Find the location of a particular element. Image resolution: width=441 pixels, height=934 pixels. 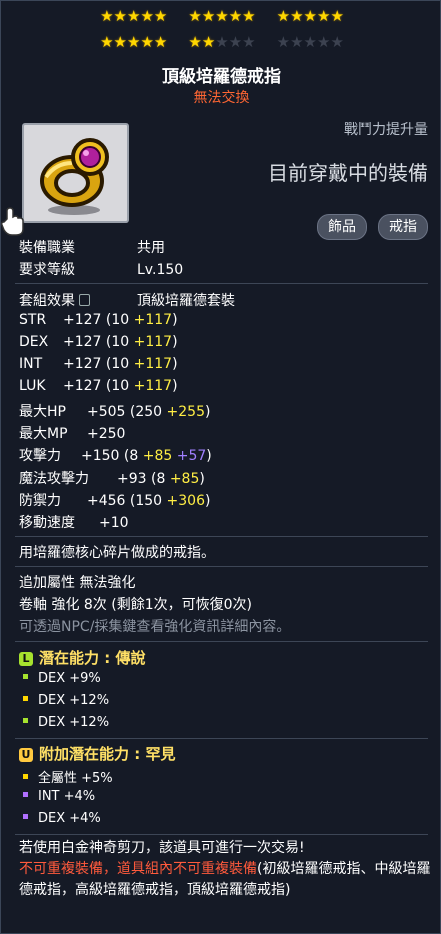

requirement-label: 裝備職業 is located at coordinates (47, 248).